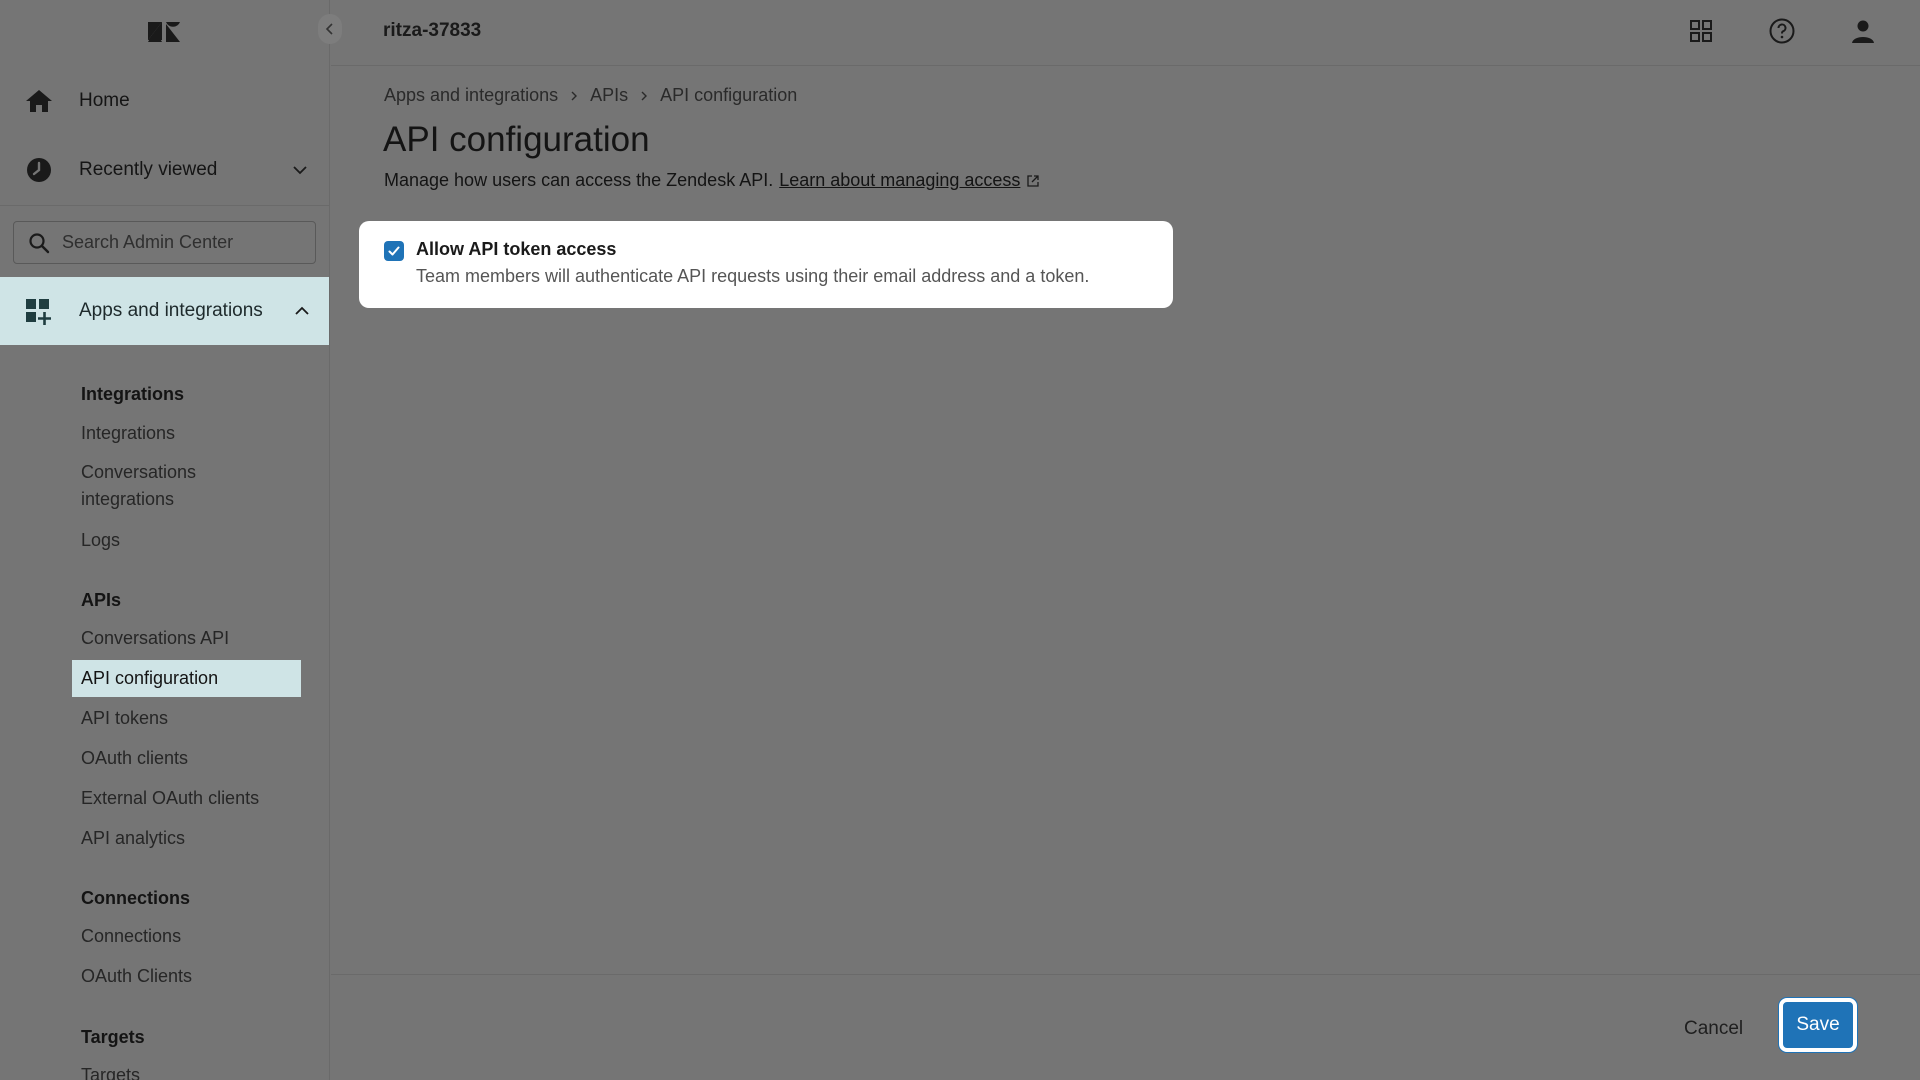  I want to click on breadcrumb-item-apps-integrations: Apps and integrations, so click(471, 95).